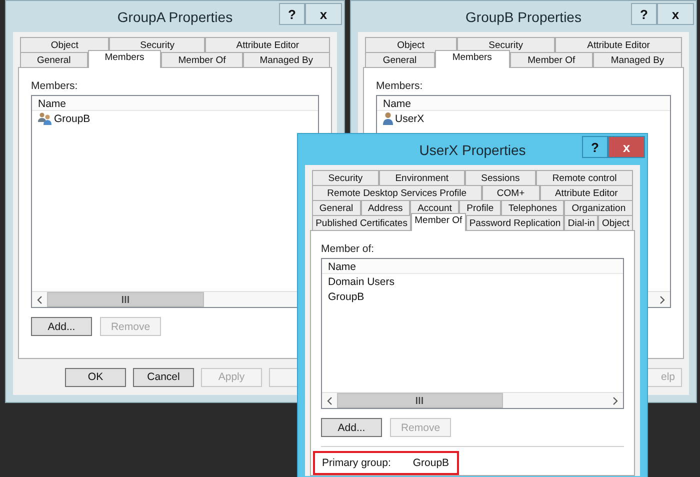  What do you see at coordinates (388, 118) in the screenshot?
I see `user-icon` at bounding box center [388, 118].